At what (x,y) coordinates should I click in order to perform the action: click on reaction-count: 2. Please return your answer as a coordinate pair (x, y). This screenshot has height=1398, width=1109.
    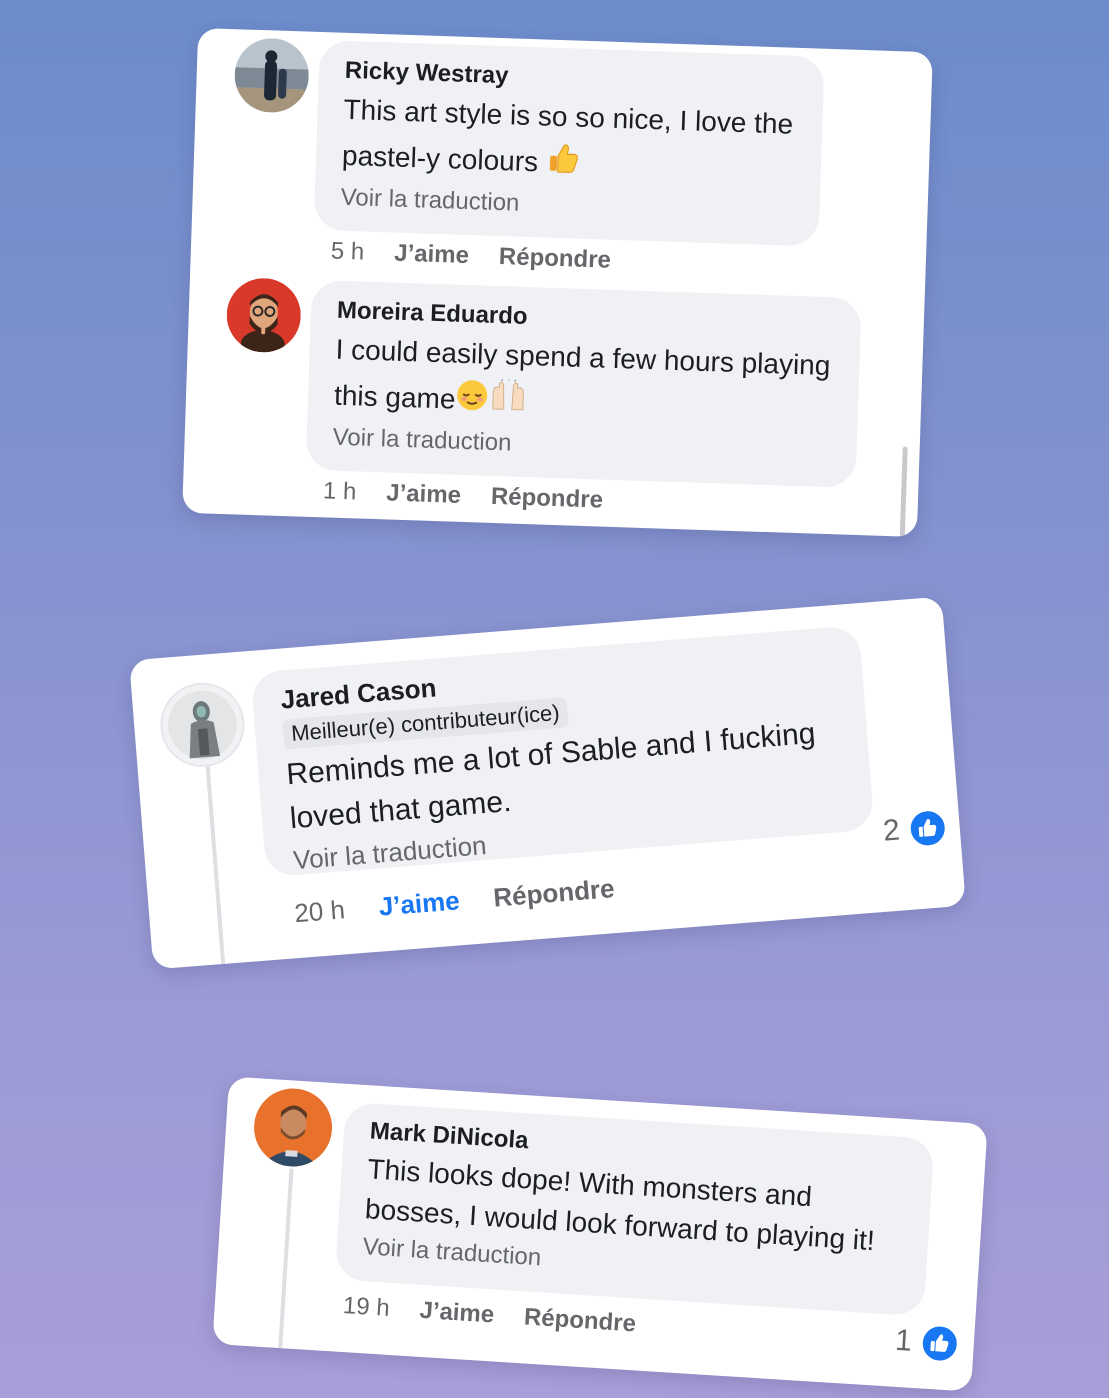
    Looking at the image, I should click on (891, 830).